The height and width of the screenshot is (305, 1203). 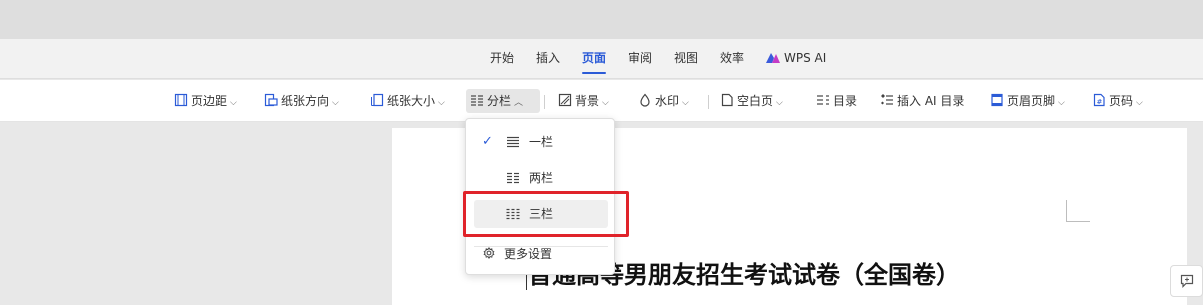 I want to click on tab-start: 开始, so click(x=502, y=59).